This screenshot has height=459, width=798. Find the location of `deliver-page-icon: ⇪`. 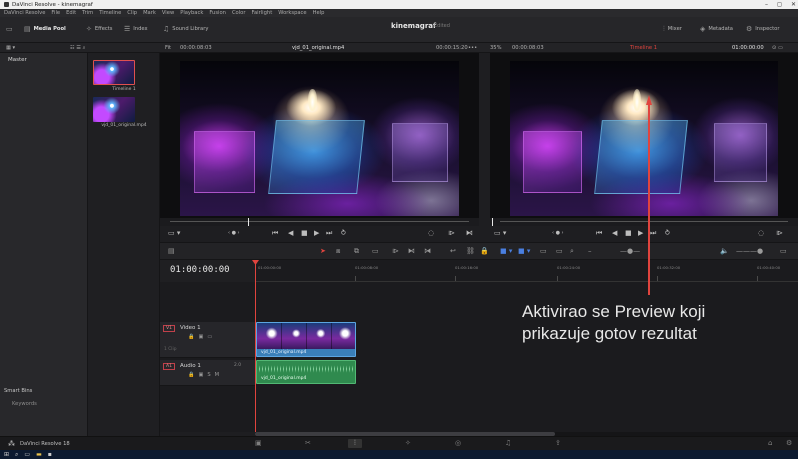

deliver-page-icon: ⇪ is located at coordinates (558, 443).